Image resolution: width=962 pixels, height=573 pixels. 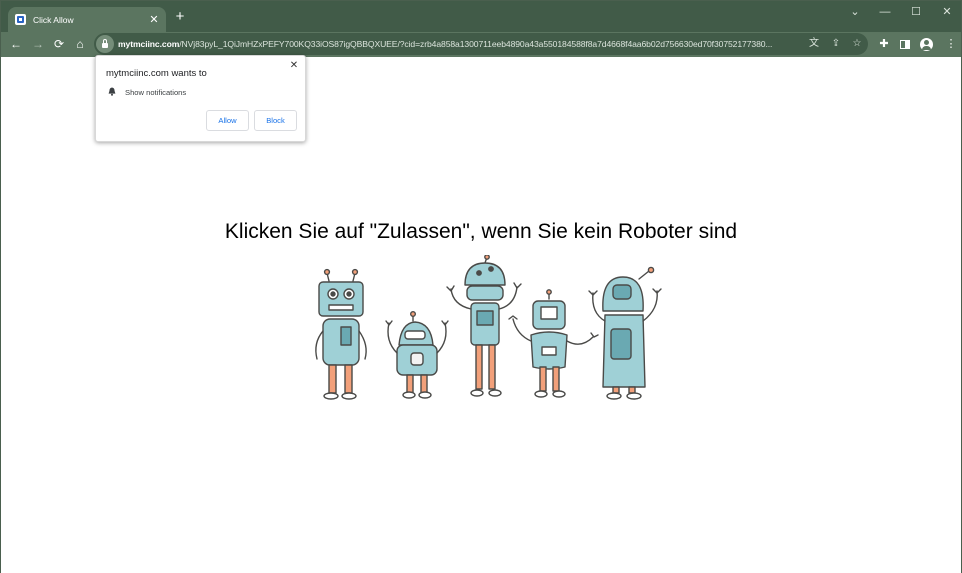 I want to click on back-button: ←, so click(x=16, y=44).